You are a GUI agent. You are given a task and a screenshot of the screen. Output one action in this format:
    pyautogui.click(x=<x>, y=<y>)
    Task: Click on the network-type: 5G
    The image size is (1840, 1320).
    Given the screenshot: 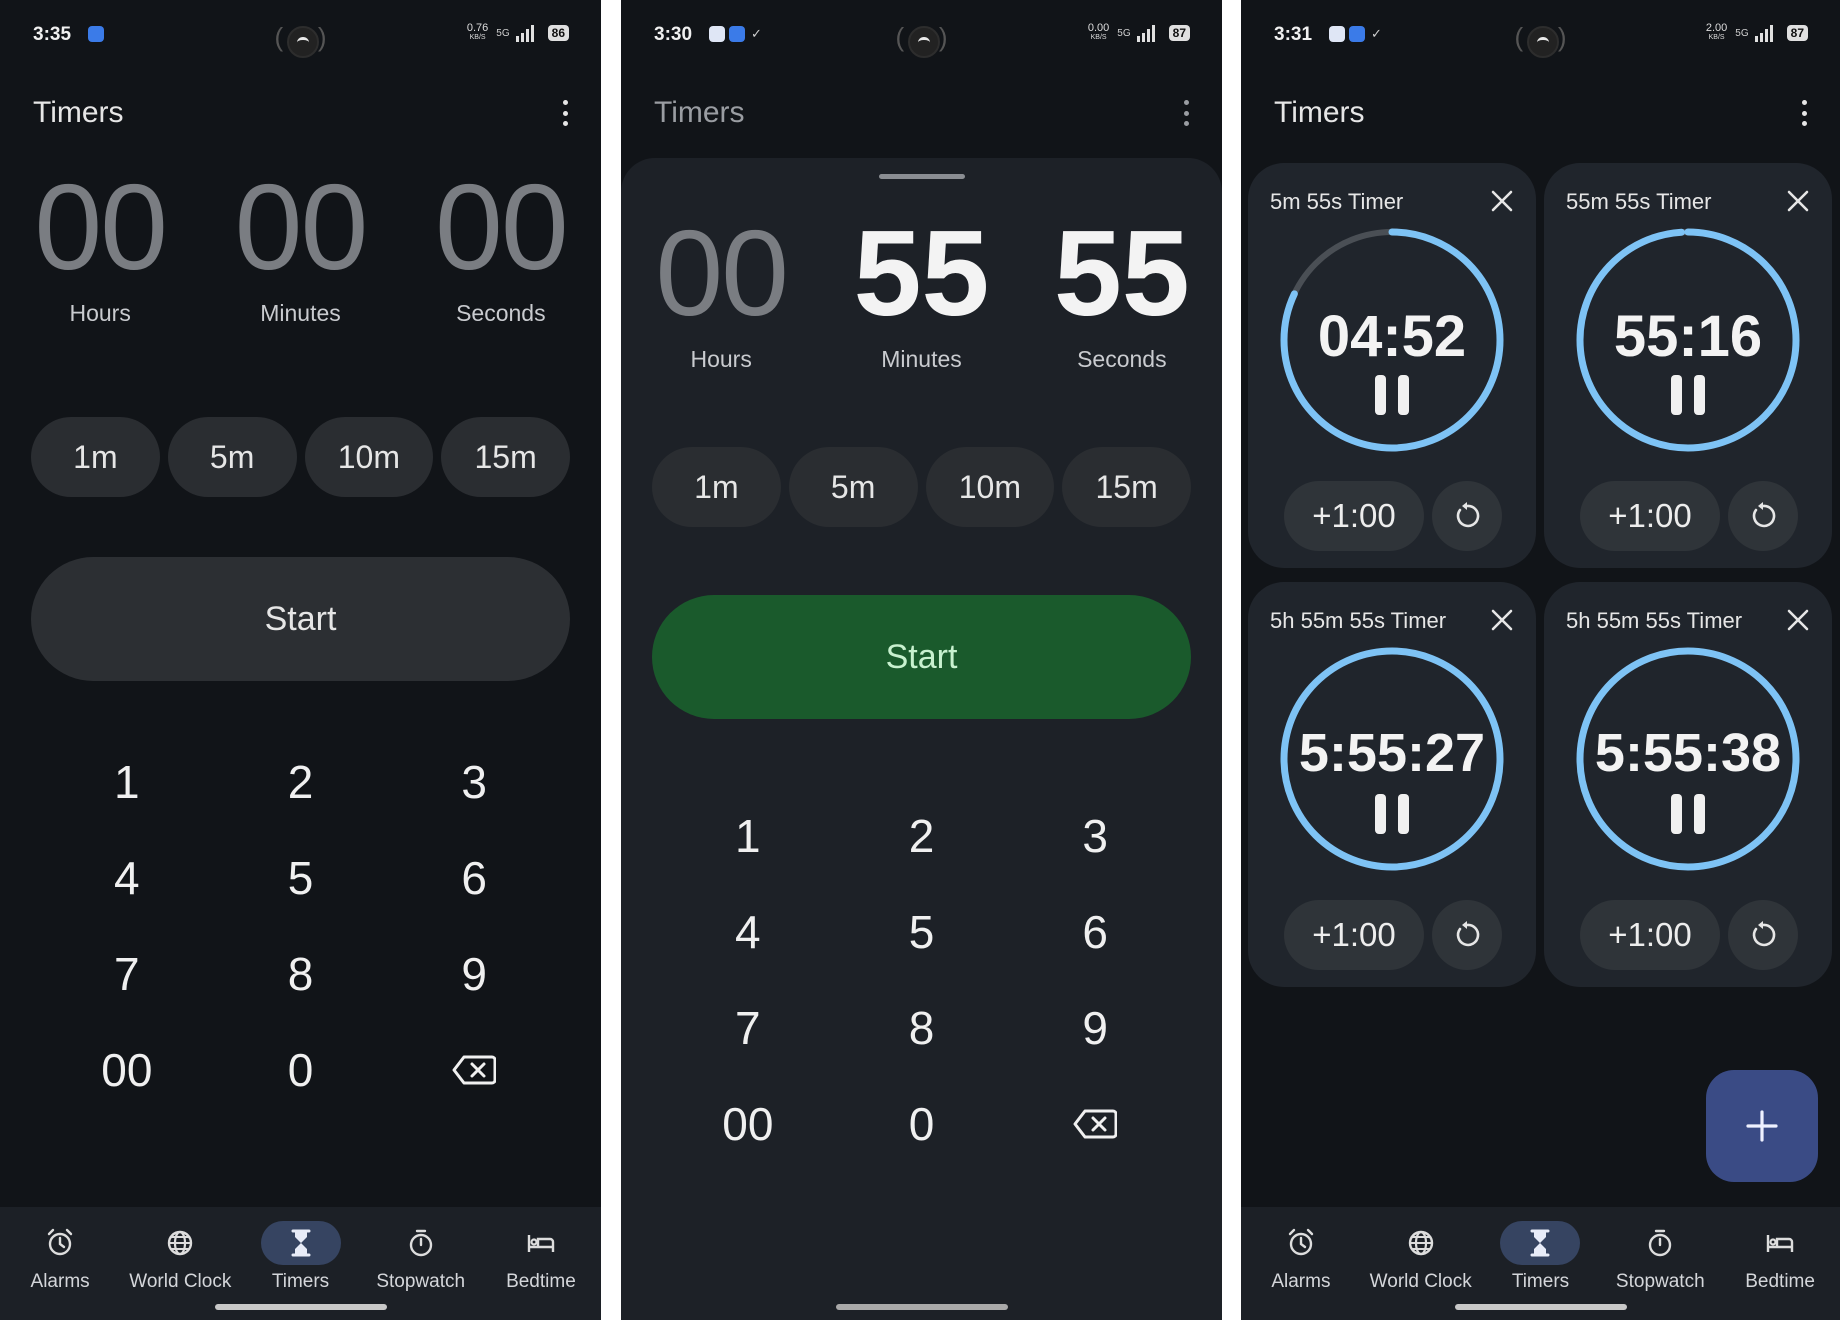 What is the action you would take?
    pyautogui.click(x=1124, y=33)
    